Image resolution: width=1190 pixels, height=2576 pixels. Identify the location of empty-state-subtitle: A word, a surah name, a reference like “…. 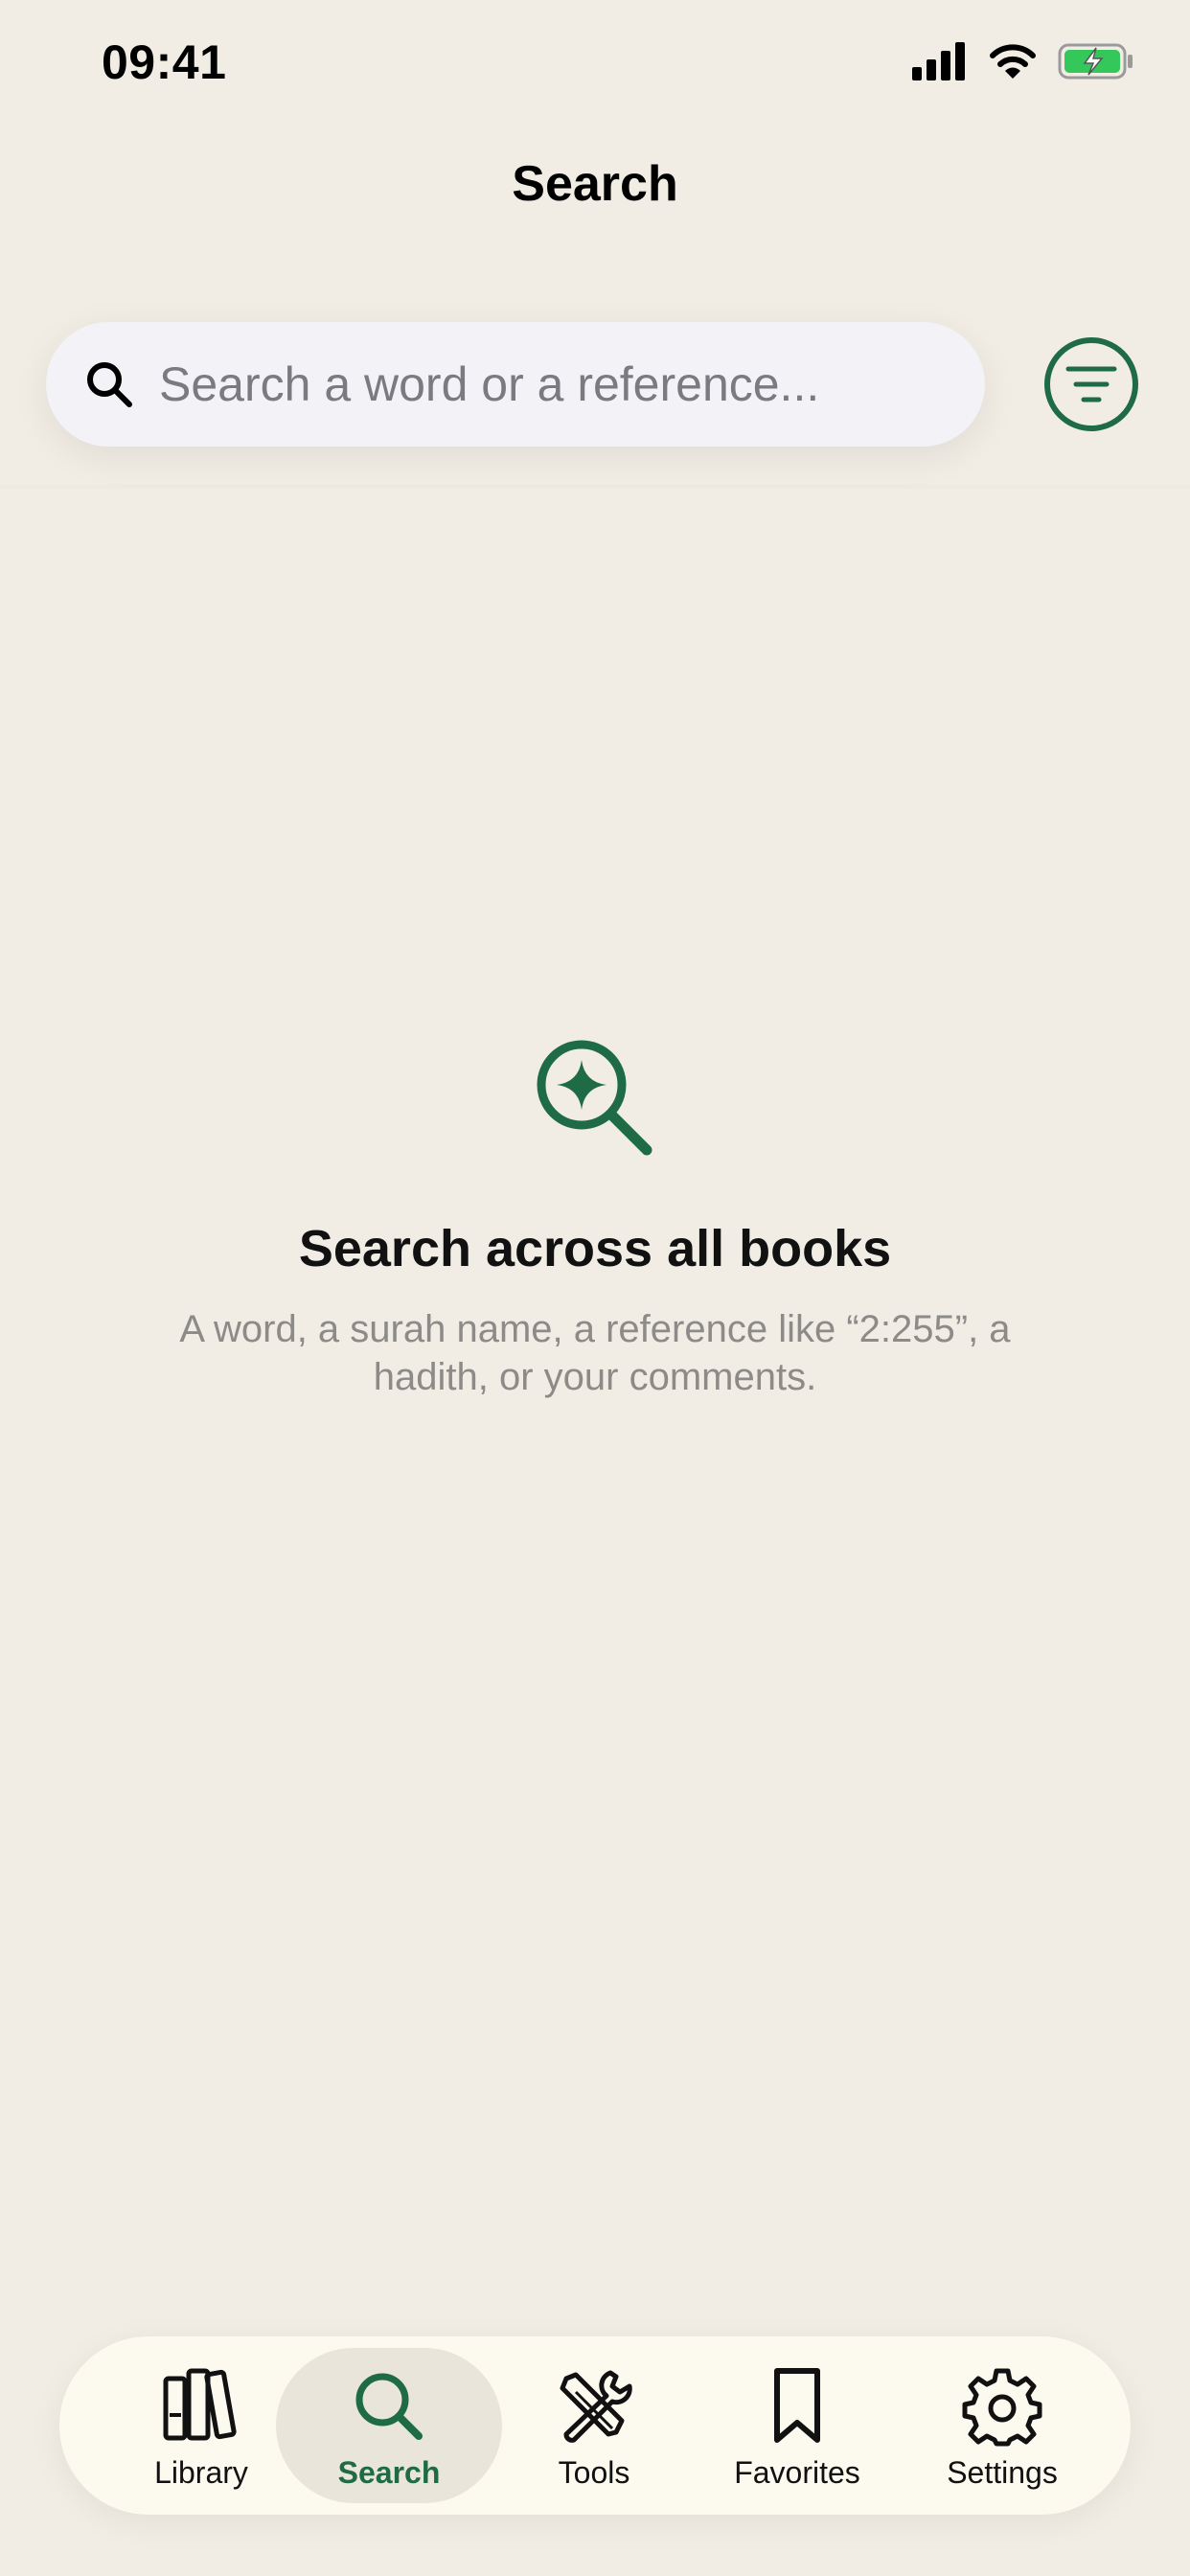
(595, 1353).